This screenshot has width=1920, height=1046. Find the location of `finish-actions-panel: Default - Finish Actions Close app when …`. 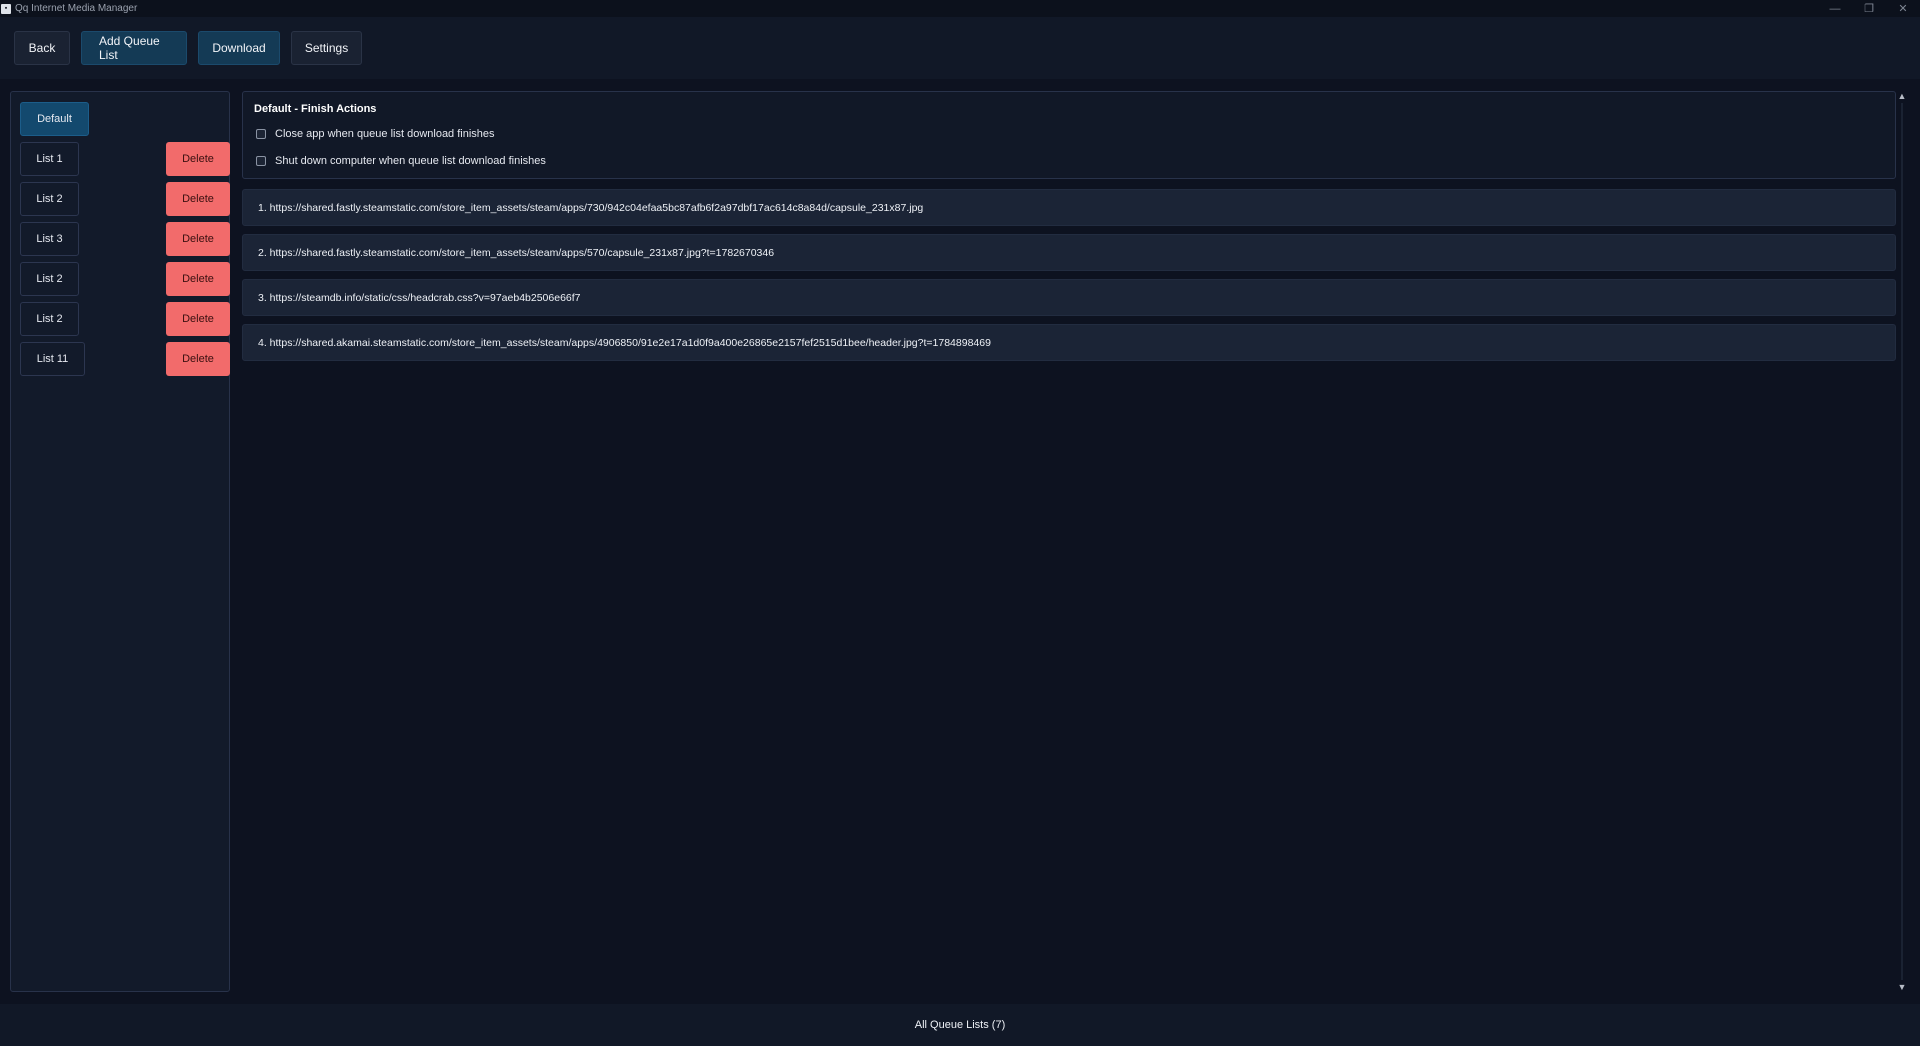

finish-actions-panel: Default - Finish Actions Close app when … is located at coordinates (1069, 135).